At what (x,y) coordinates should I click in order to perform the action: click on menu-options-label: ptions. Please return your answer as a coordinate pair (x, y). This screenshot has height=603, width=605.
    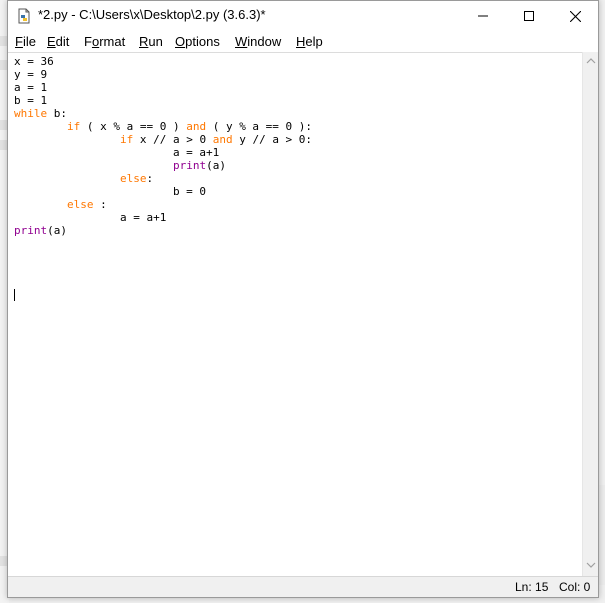
    Looking at the image, I should click on (202, 41).